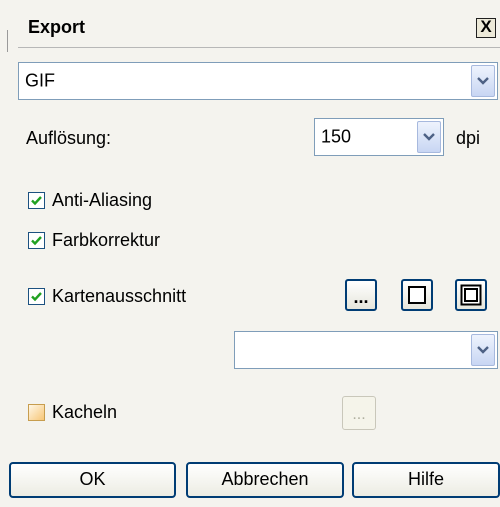 Image resolution: width=500 pixels, height=507 pixels. What do you see at coordinates (7, 41) in the screenshot?
I see `window-edge` at bounding box center [7, 41].